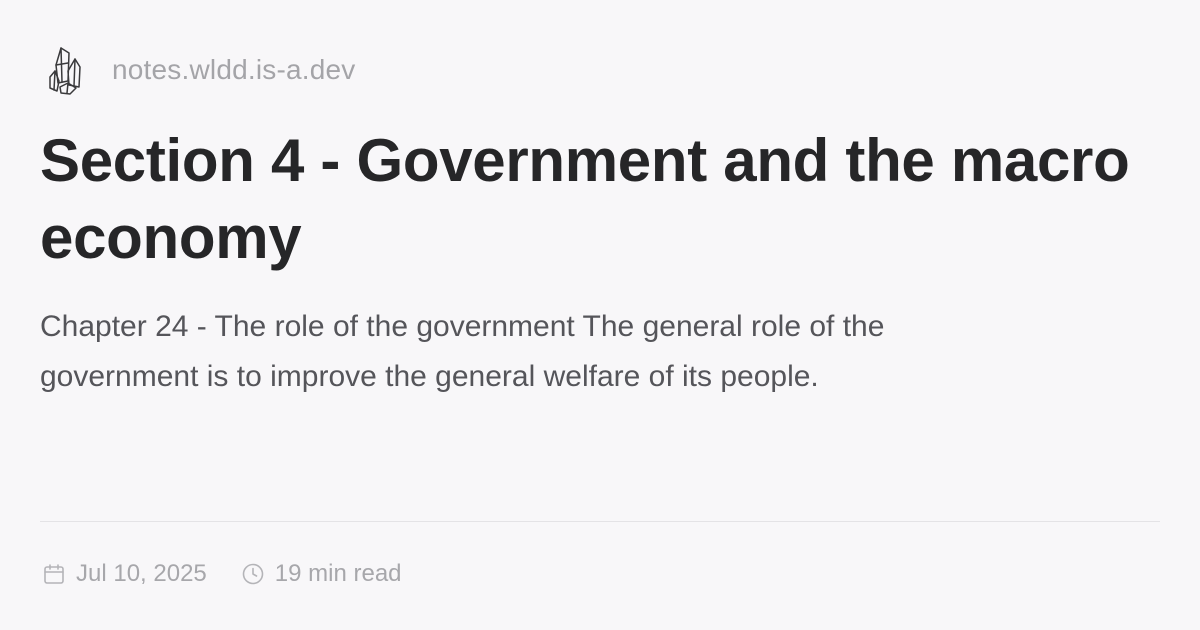  What do you see at coordinates (54, 574) in the screenshot?
I see `calendar-icon` at bounding box center [54, 574].